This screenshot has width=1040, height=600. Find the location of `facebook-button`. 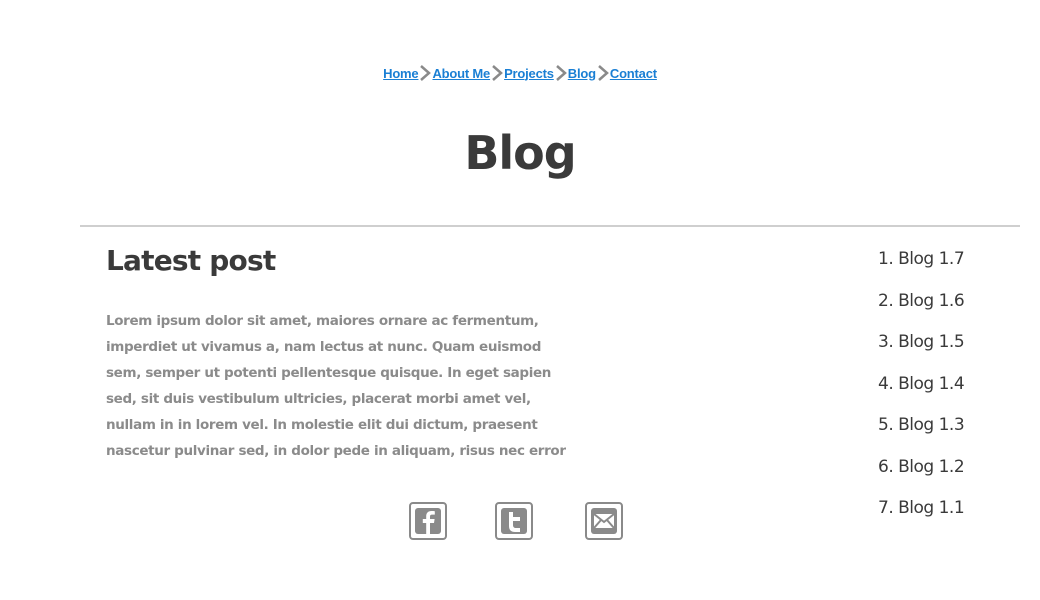

facebook-button is located at coordinates (428, 521).